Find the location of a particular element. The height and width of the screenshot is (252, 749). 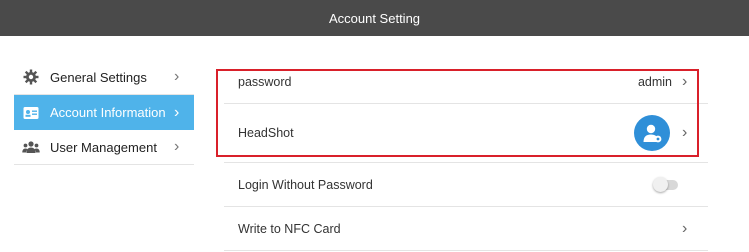

nfc-label: Write to NFC Card is located at coordinates (289, 228).